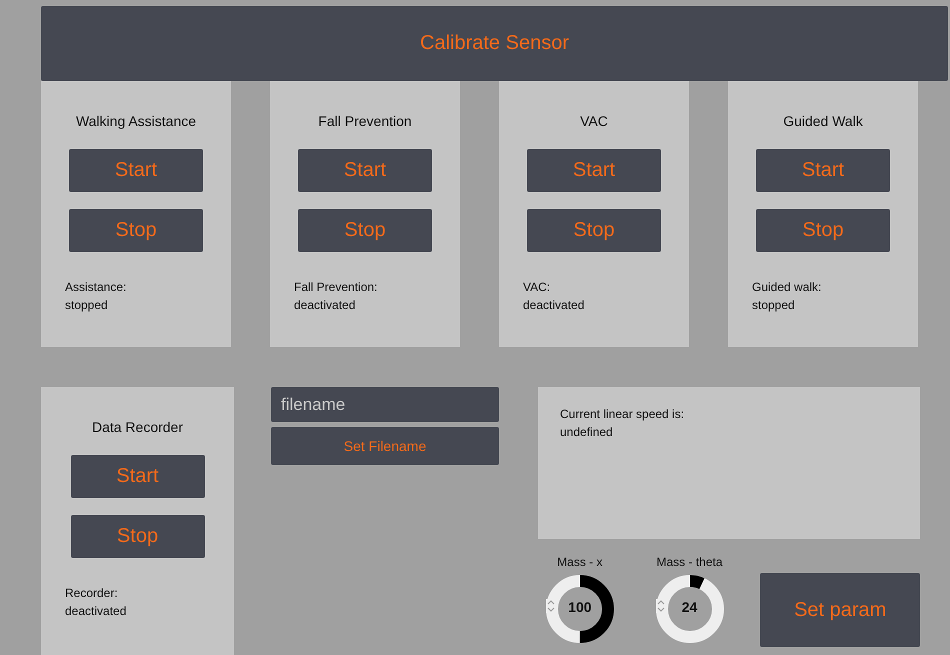 The height and width of the screenshot is (655, 950). Describe the element at coordinates (385, 446) in the screenshot. I see `set-filename-button: Set Filename` at that location.